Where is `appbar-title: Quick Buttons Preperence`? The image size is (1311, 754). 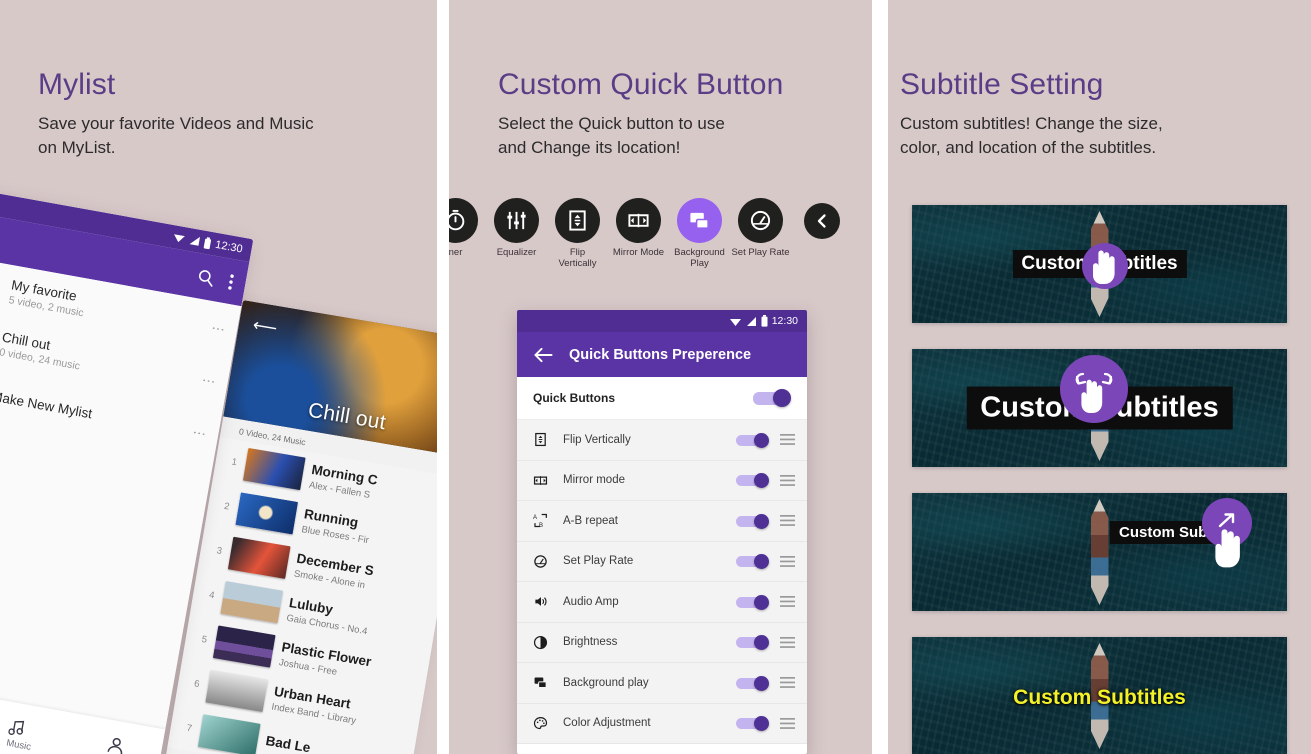 appbar-title: Quick Buttons Preperence is located at coordinates (660, 354).